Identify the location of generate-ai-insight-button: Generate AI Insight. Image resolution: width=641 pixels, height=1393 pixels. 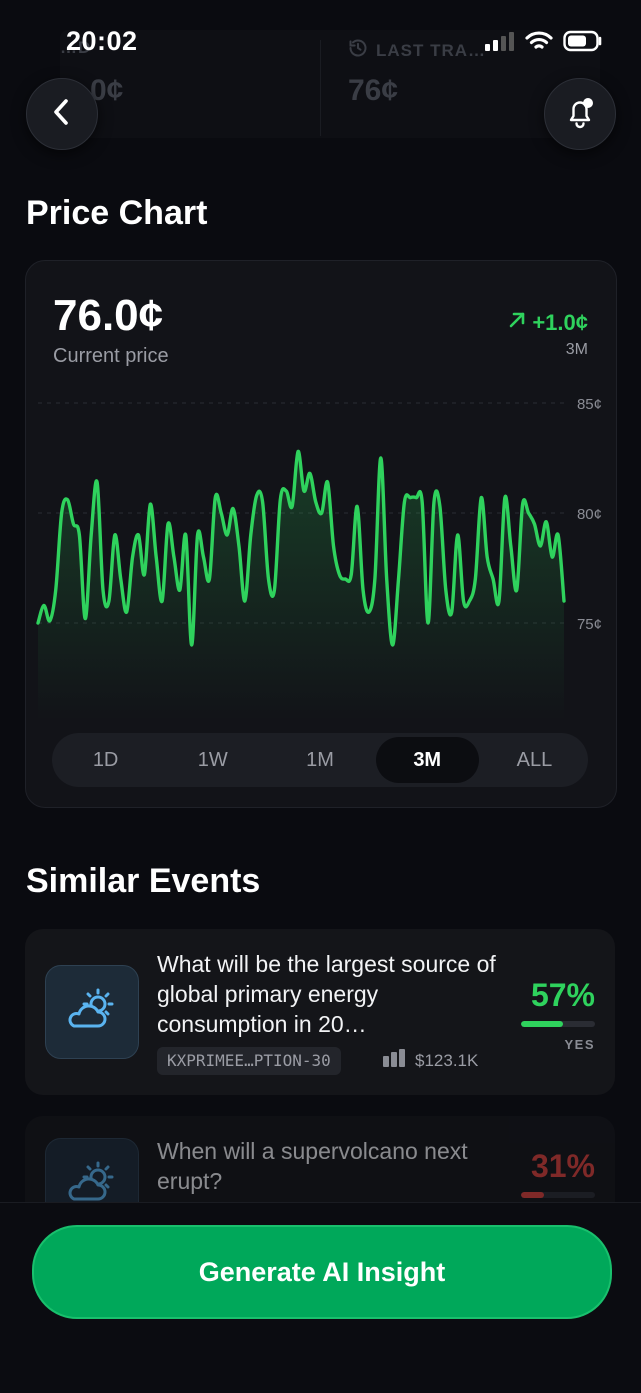
(322, 1272).